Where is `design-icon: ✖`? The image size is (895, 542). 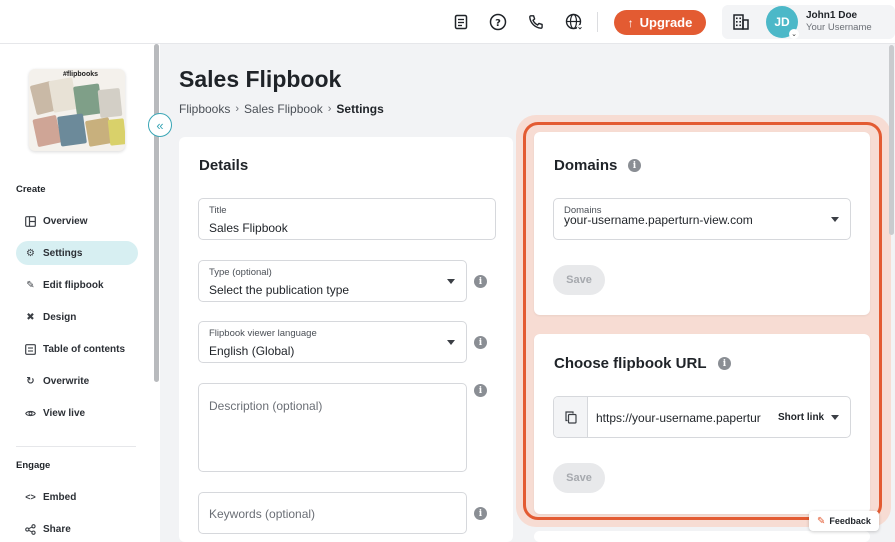
design-icon: ✖ is located at coordinates (30, 317).